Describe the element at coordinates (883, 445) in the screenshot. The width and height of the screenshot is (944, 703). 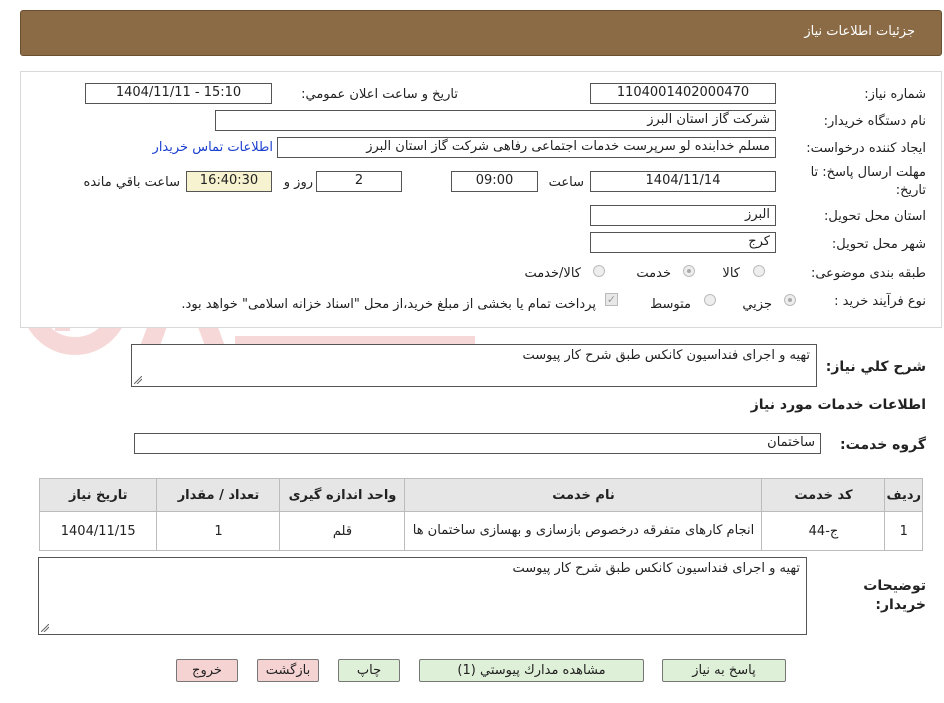
I see `service-group-label: گروه خدمت:` at that location.